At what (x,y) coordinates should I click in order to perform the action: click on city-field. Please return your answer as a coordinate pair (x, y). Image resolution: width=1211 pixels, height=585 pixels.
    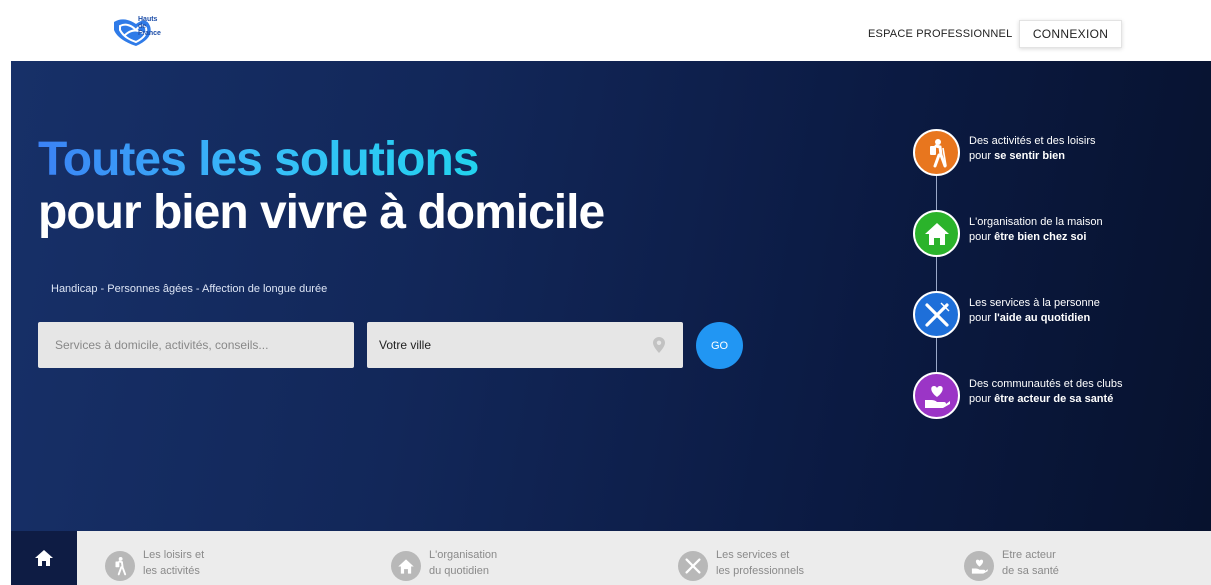
    Looking at the image, I should click on (525, 345).